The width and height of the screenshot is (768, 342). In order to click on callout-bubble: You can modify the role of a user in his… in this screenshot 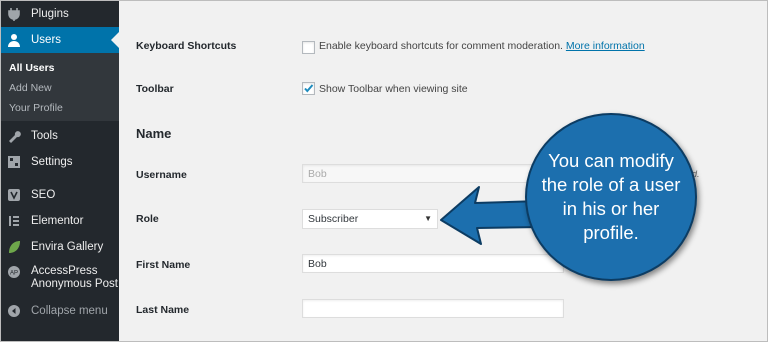, I will do `click(611, 197)`.